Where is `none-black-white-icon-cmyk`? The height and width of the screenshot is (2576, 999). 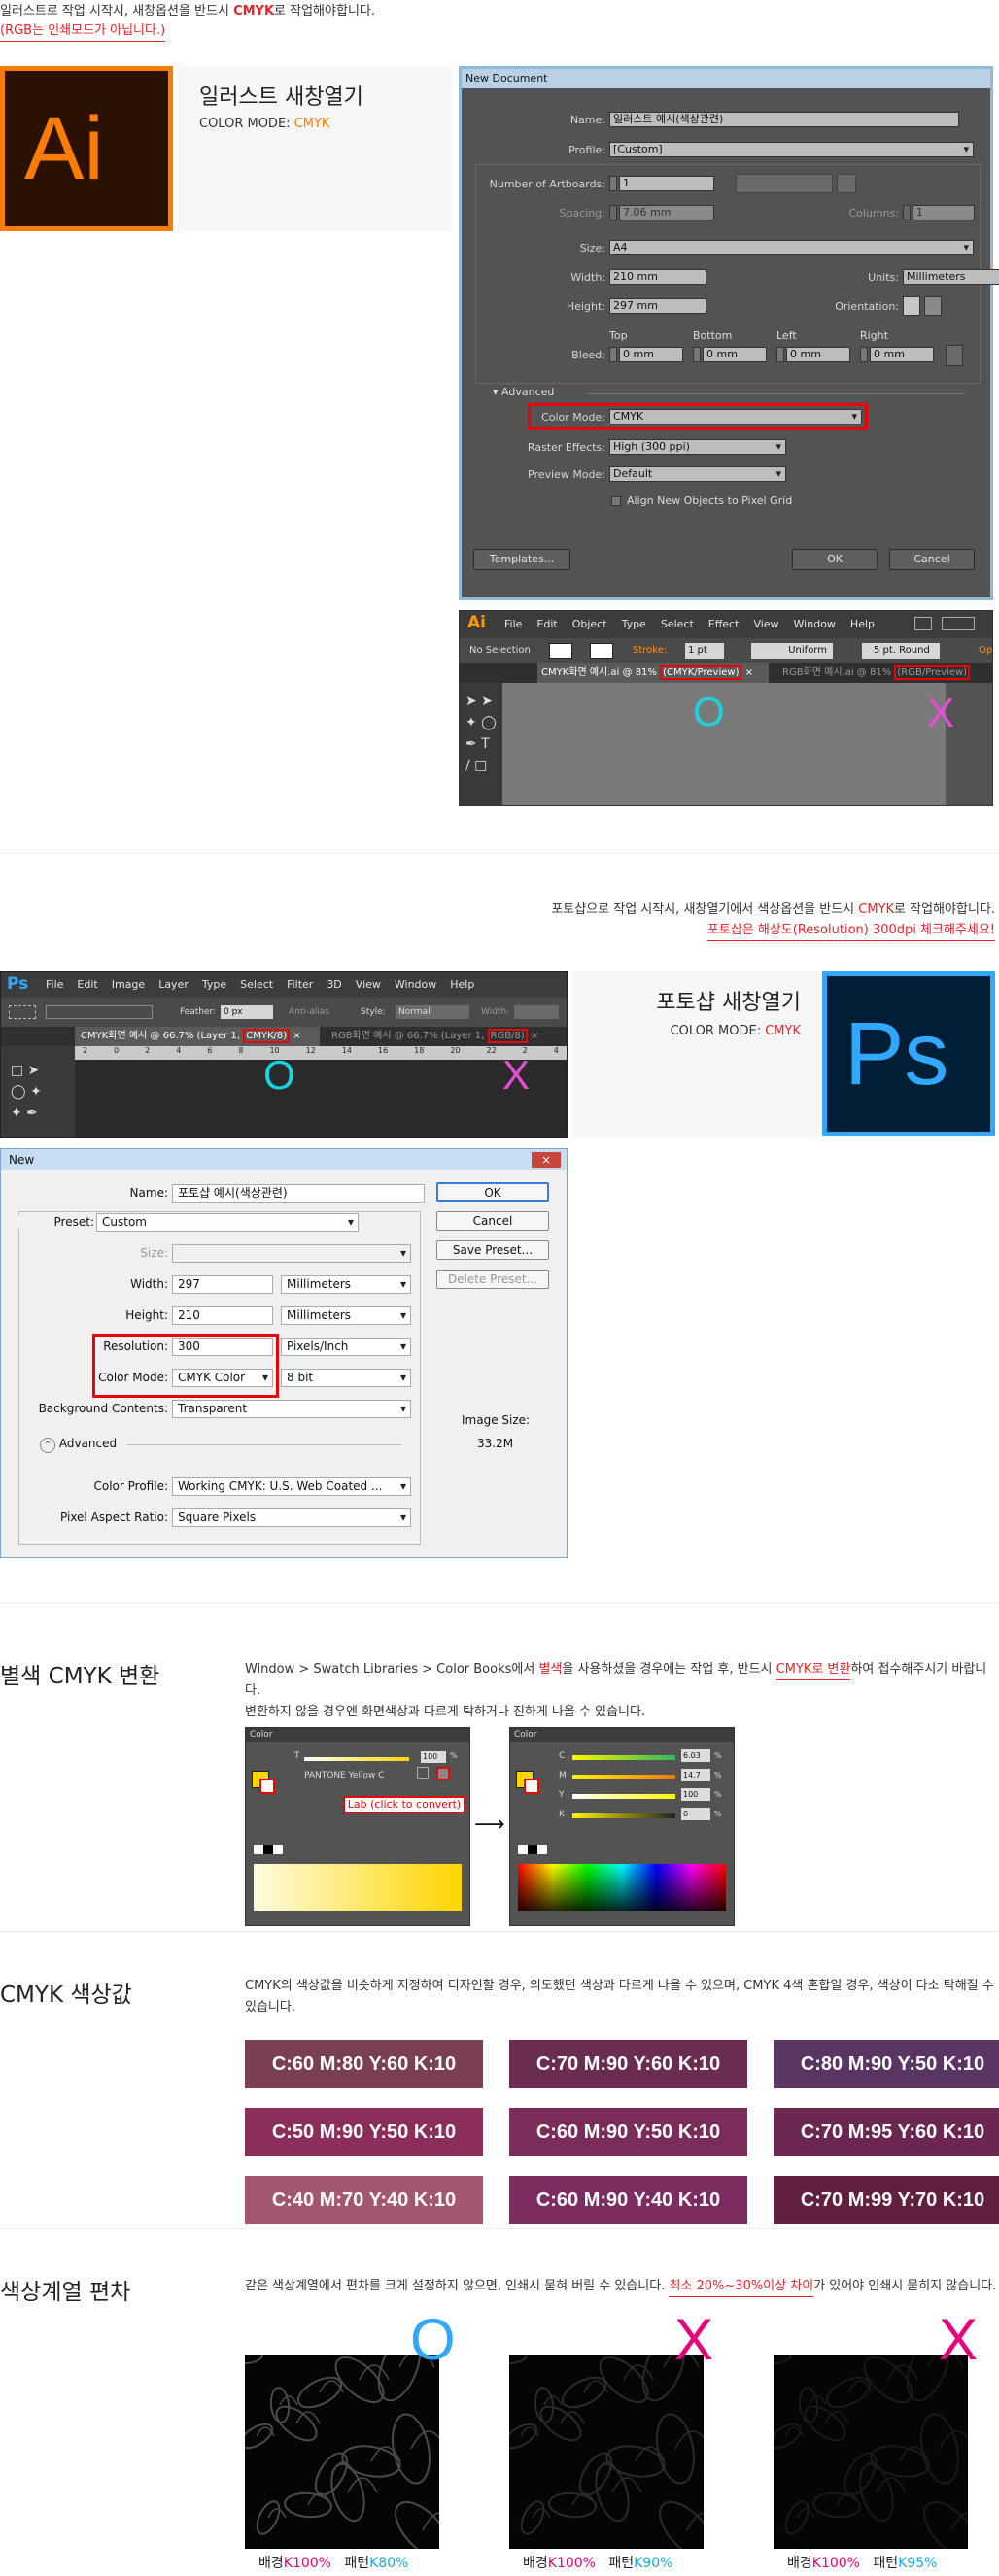 none-black-white-icon-cmyk is located at coordinates (532, 1849).